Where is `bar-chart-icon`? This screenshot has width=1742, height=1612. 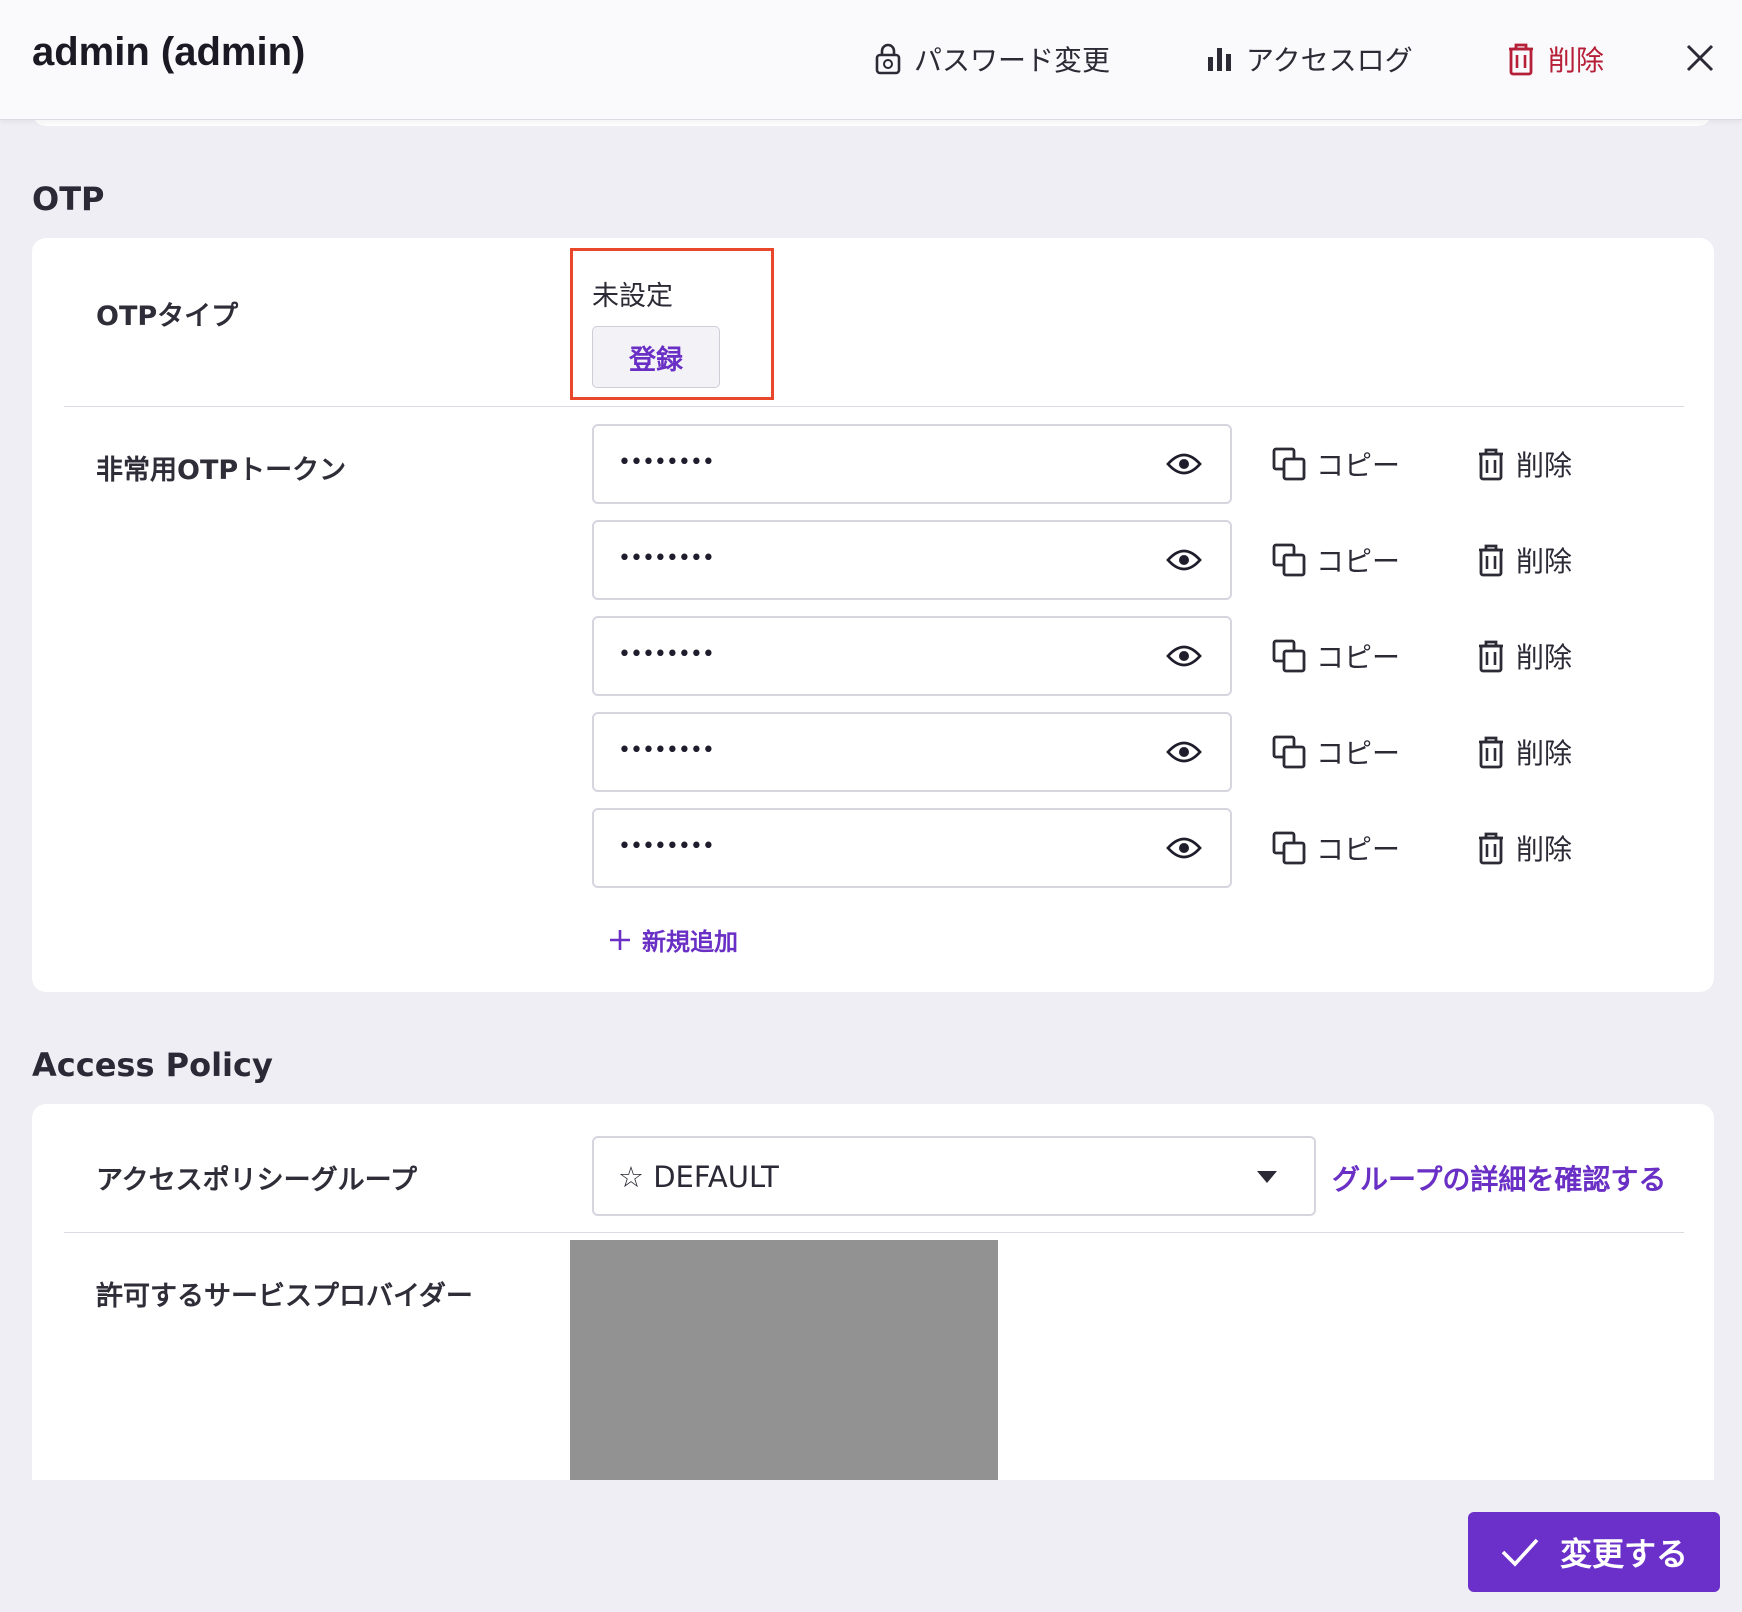 bar-chart-icon is located at coordinates (1219, 59).